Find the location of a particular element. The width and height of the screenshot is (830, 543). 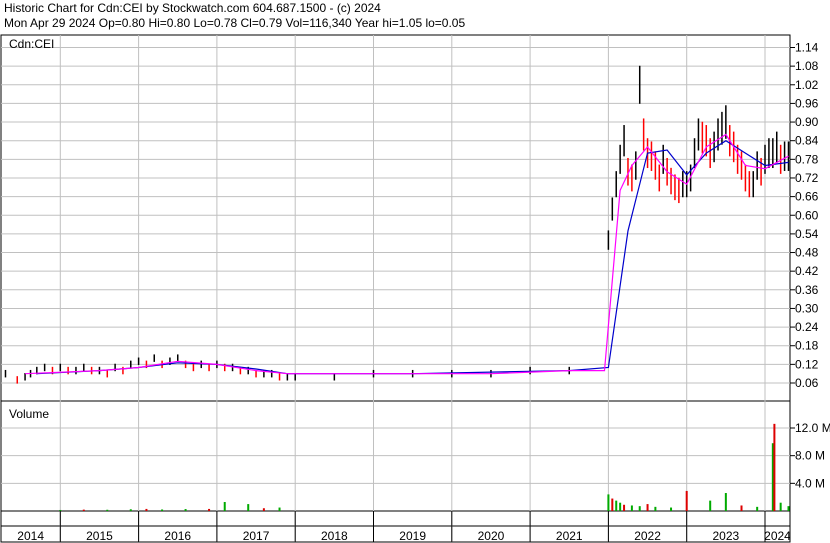

price-tick-label: 0.06 is located at coordinates (807, 383).